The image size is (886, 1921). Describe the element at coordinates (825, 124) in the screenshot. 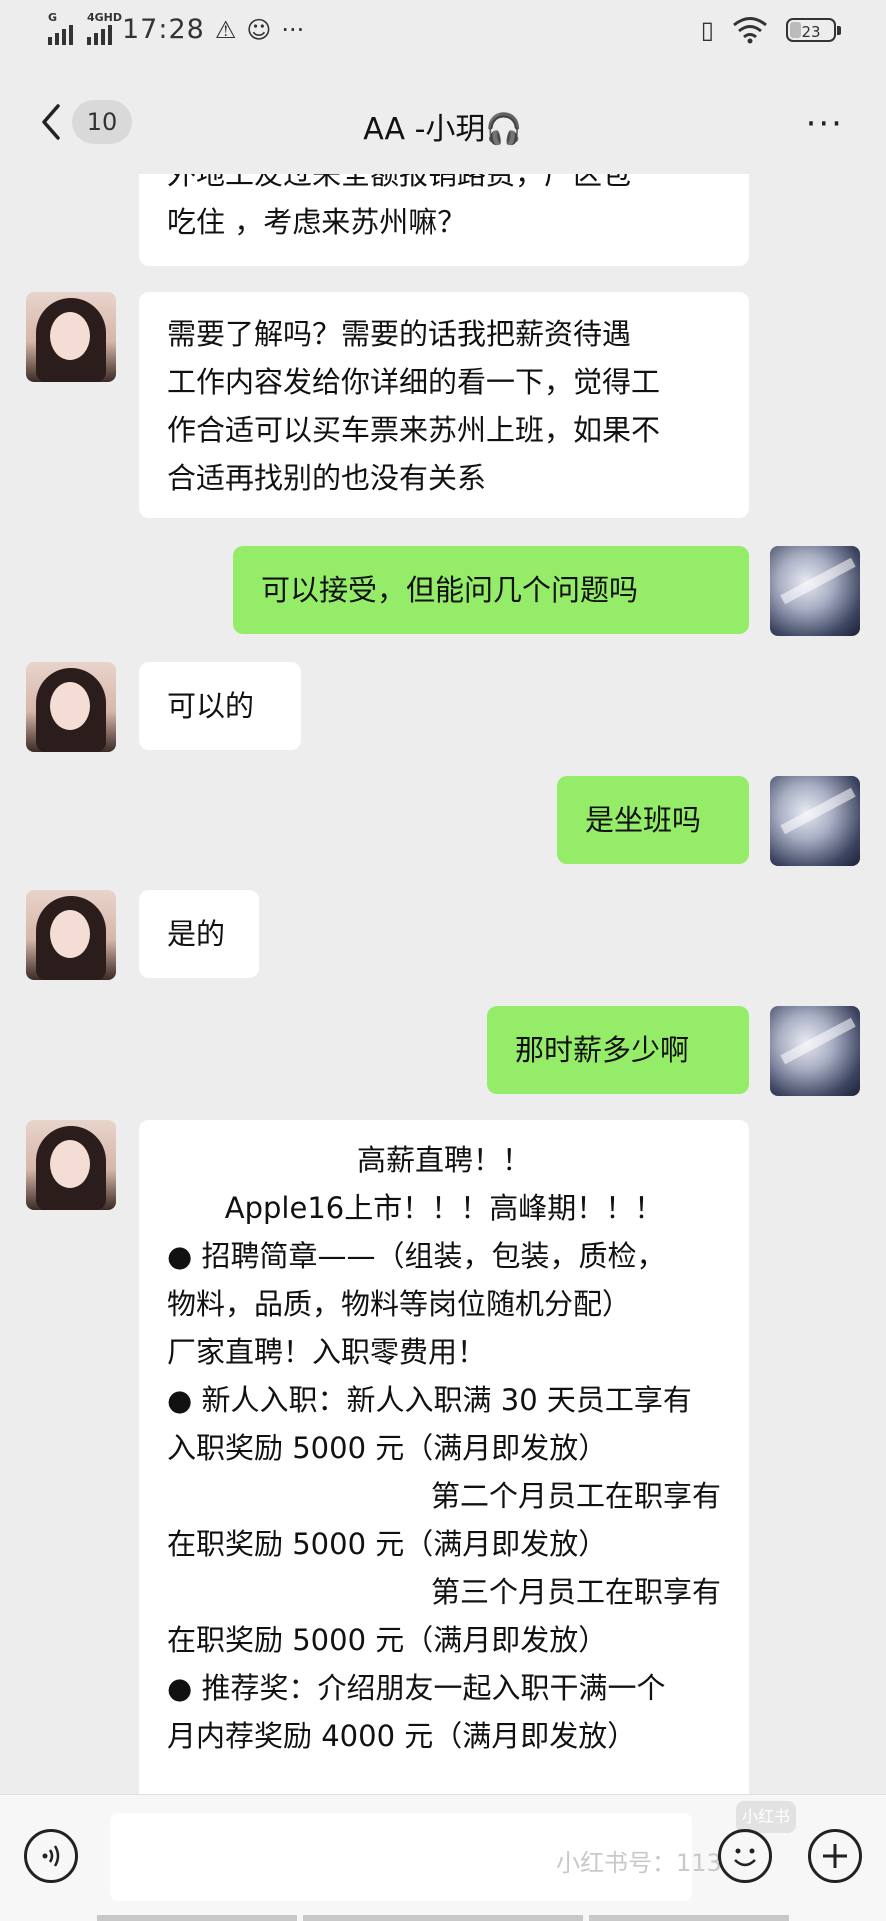

I see `more-dots-icon: ···` at that location.